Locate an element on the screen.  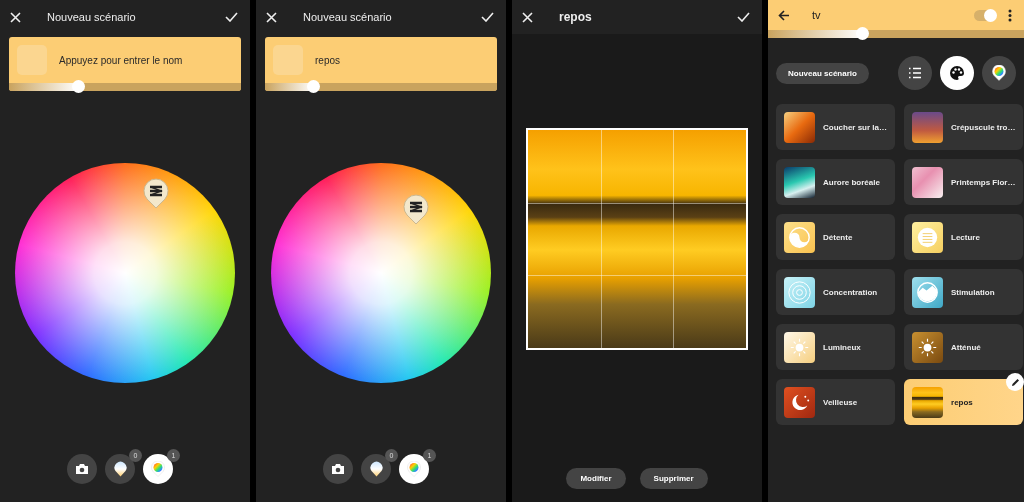
scene-card: Veilleuse is located at coordinates (835, 402).